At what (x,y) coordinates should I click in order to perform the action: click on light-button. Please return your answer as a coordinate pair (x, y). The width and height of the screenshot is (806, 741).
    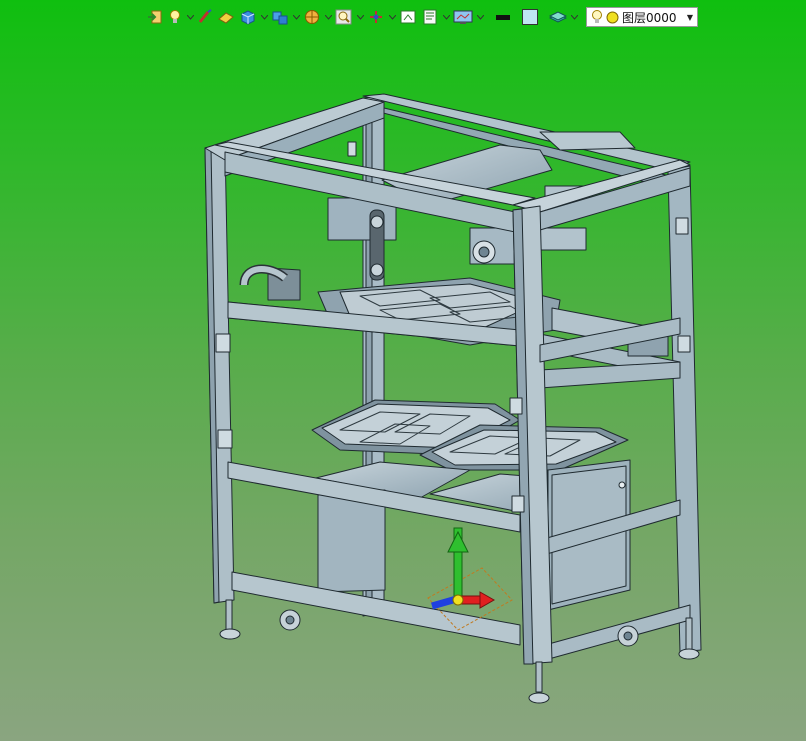
    Looking at the image, I should click on (175, 17).